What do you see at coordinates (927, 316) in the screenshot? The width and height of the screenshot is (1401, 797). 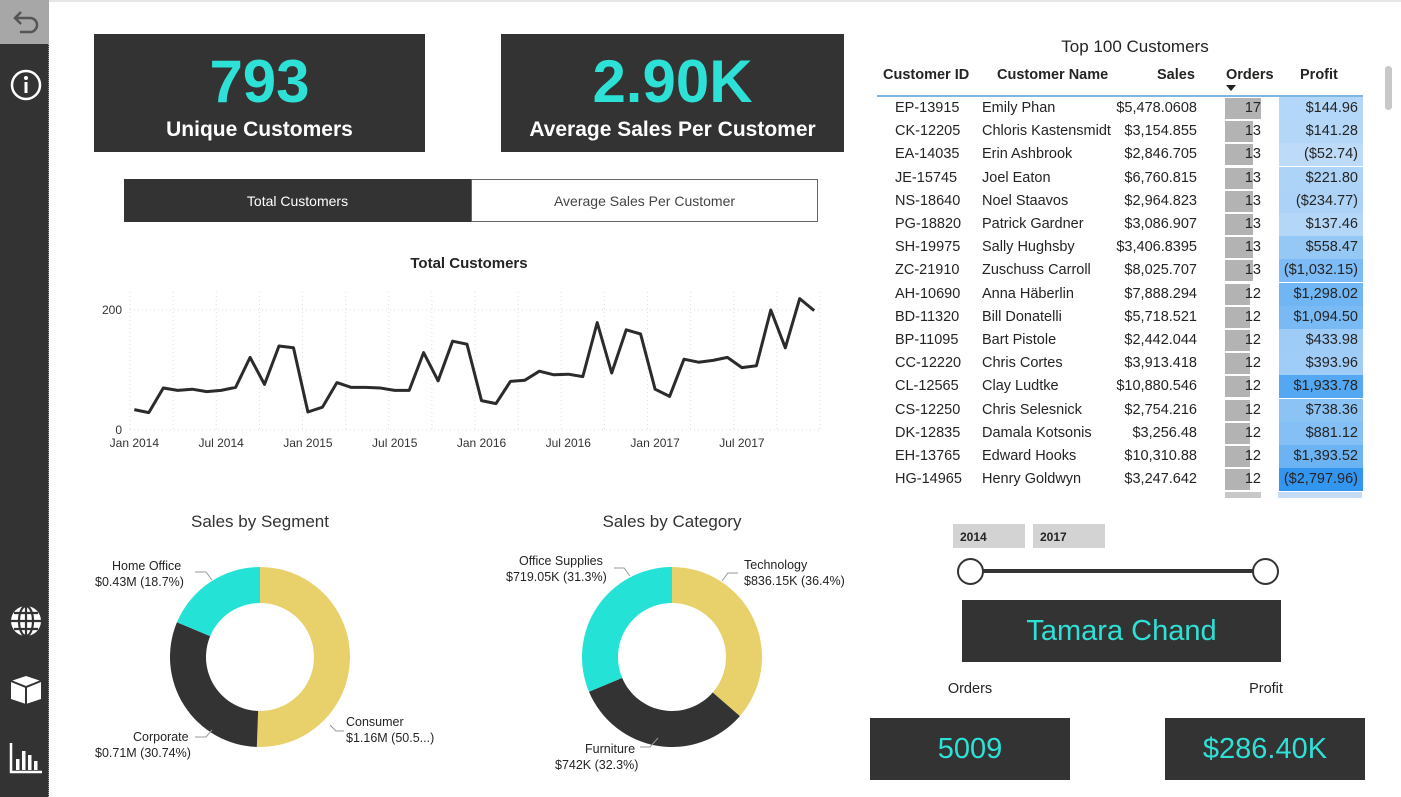 I see `cell-customer-id: BD-11320` at bounding box center [927, 316].